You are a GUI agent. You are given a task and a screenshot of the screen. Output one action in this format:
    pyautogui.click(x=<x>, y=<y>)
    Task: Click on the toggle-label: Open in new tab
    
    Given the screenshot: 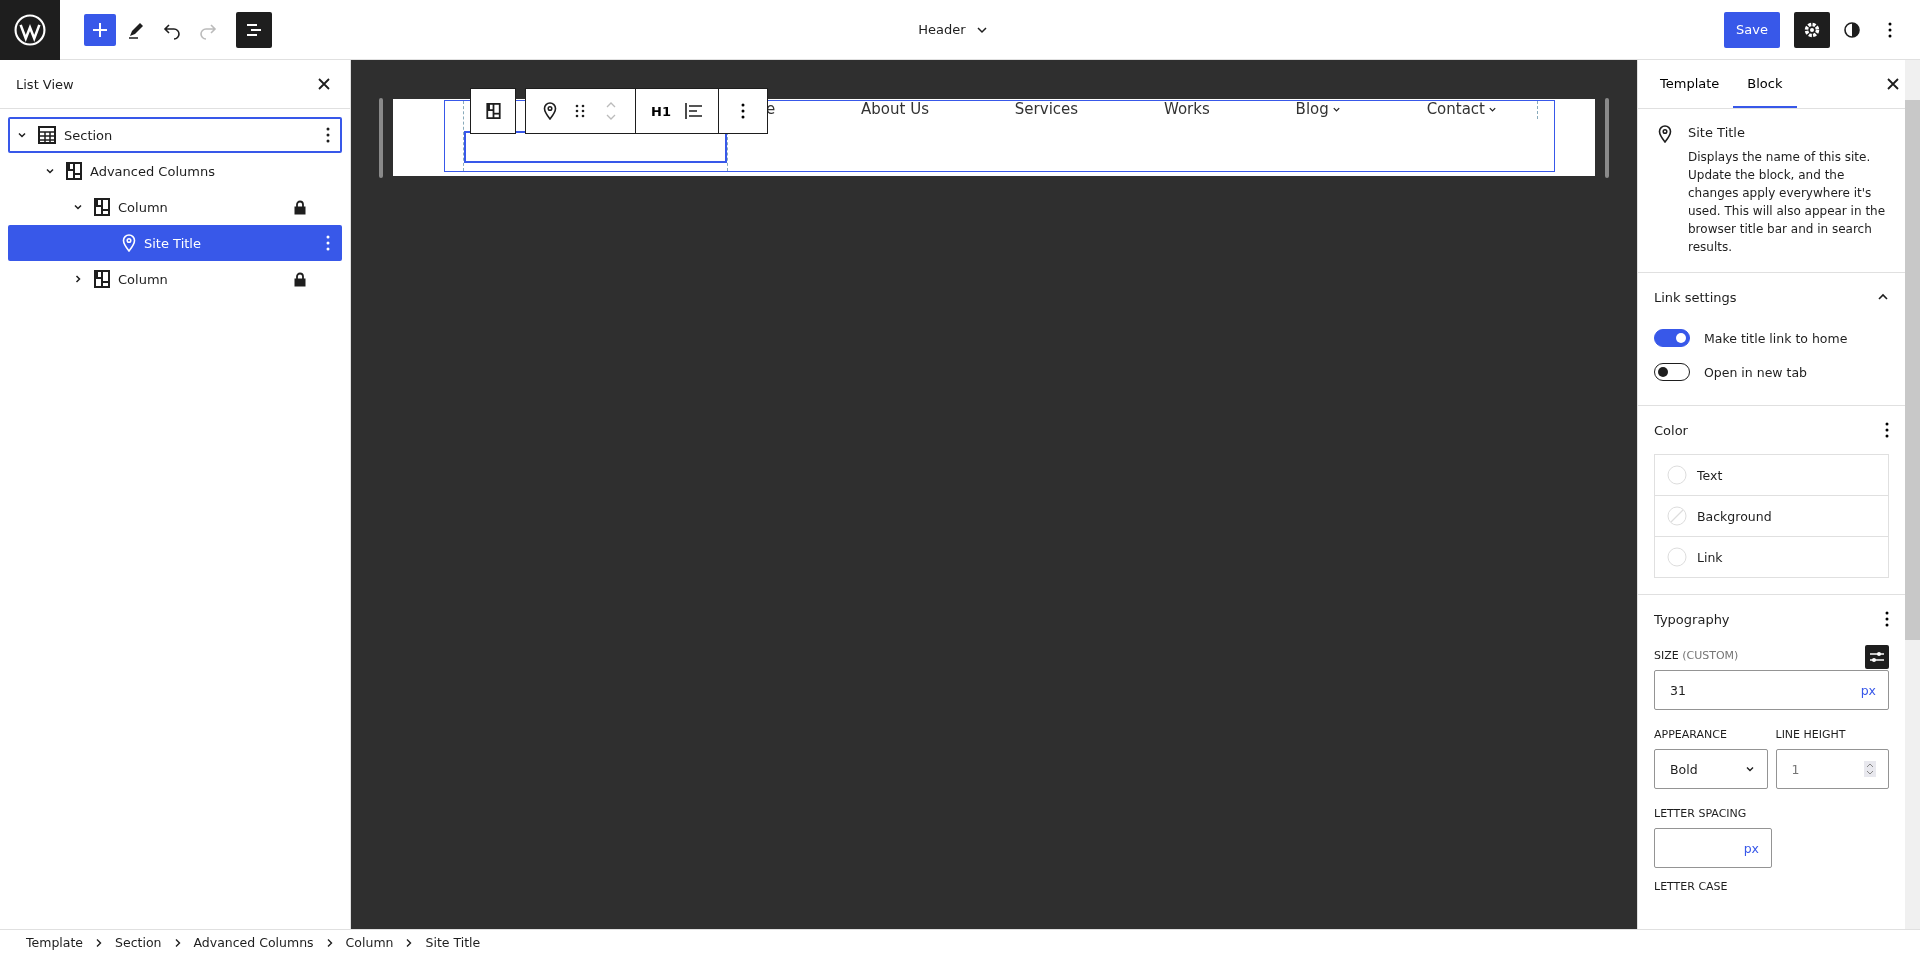 What is the action you would take?
    pyautogui.click(x=1756, y=372)
    